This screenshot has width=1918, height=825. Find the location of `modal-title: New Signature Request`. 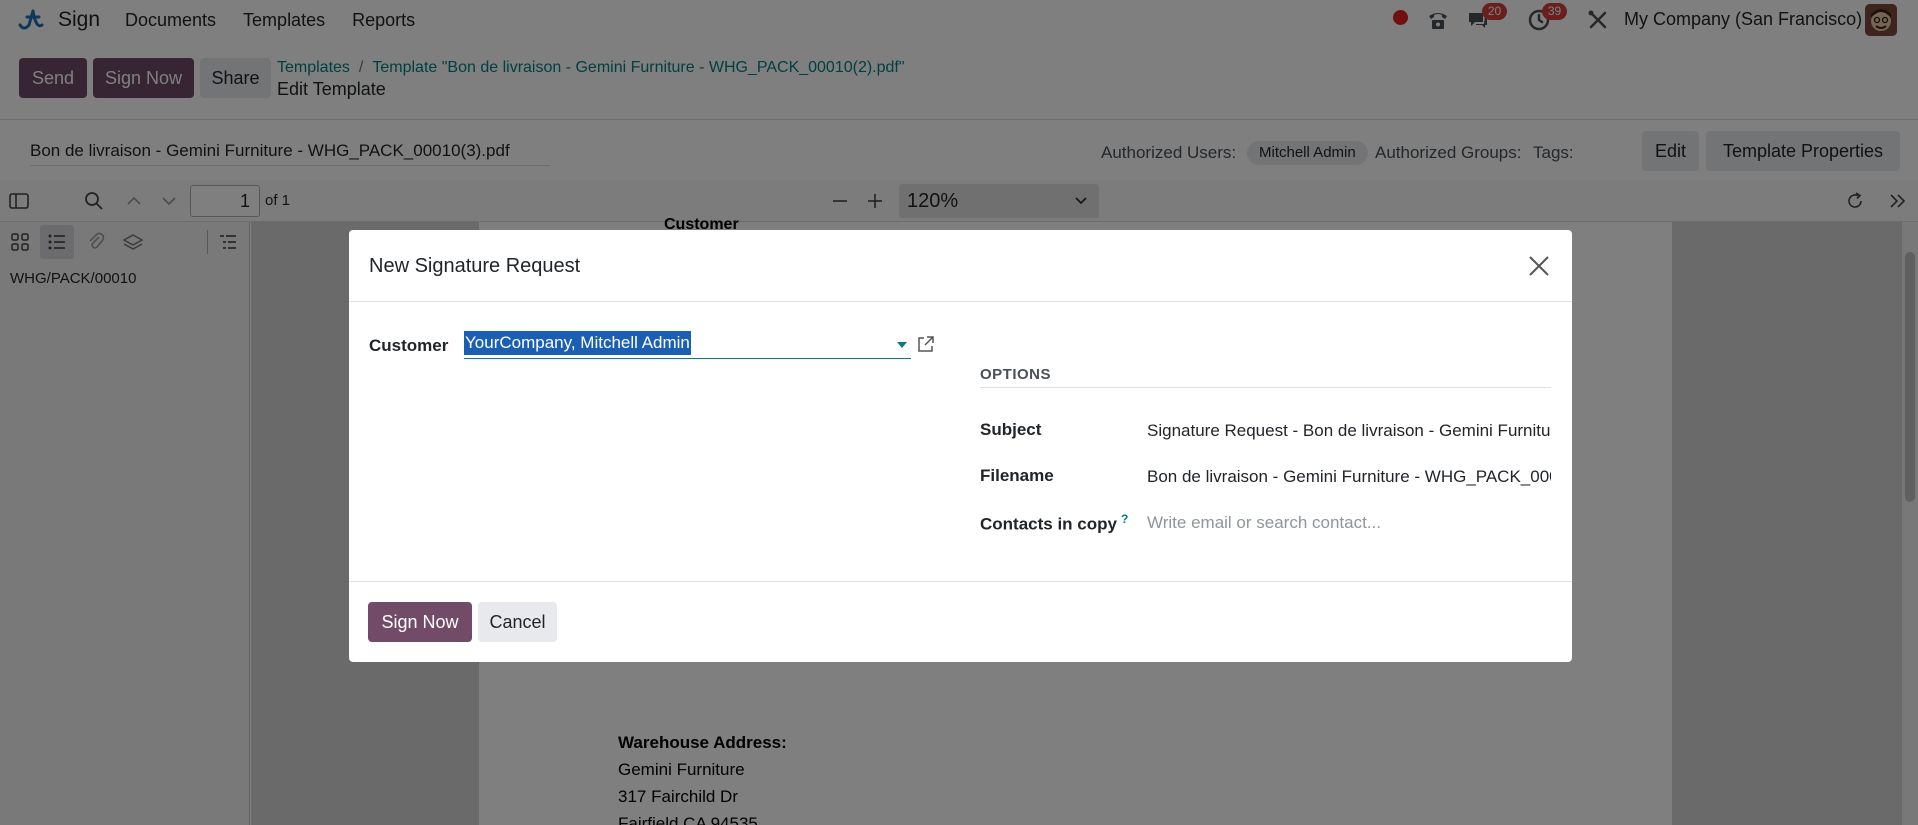

modal-title: New Signature Request is located at coordinates (475, 266).